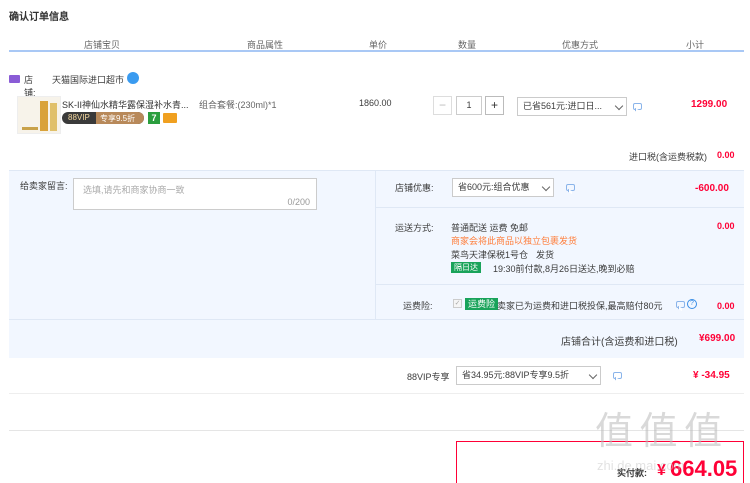 The image size is (750, 483). I want to click on message-counter: 0/200, so click(298, 202).